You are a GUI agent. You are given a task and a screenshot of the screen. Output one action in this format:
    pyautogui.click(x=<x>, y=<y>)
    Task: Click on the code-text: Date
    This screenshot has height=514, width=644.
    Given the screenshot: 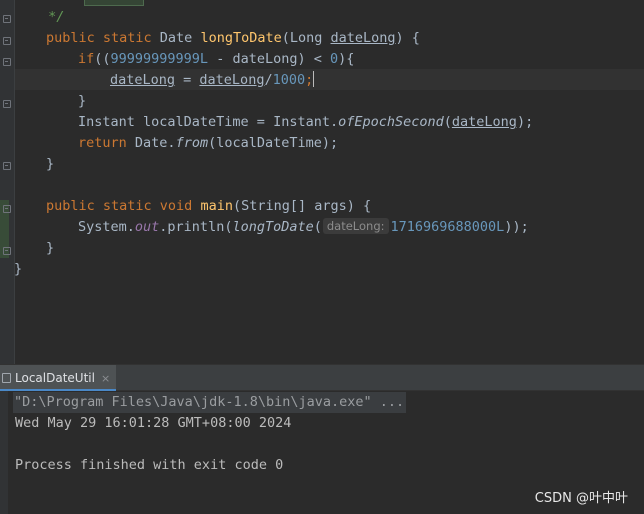 What is the action you would take?
    pyautogui.click(x=176, y=38)
    